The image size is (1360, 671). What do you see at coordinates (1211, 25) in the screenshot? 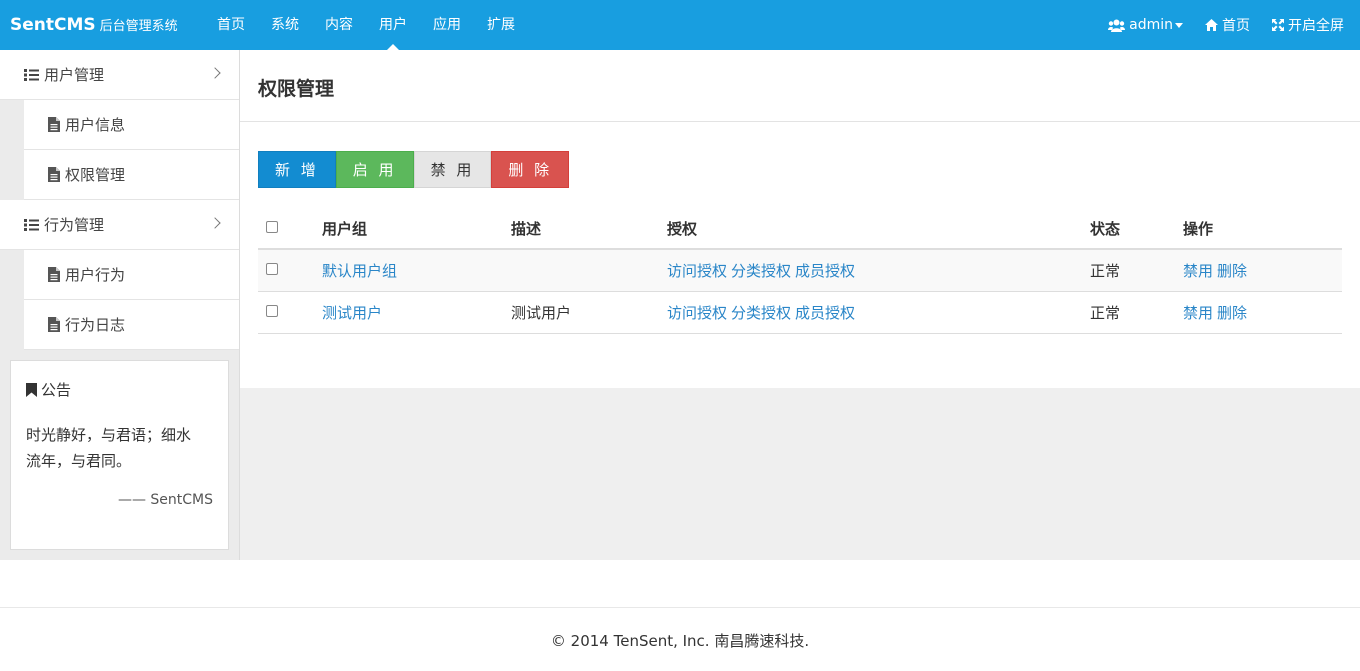
I see `home-icon` at bounding box center [1211, 25].